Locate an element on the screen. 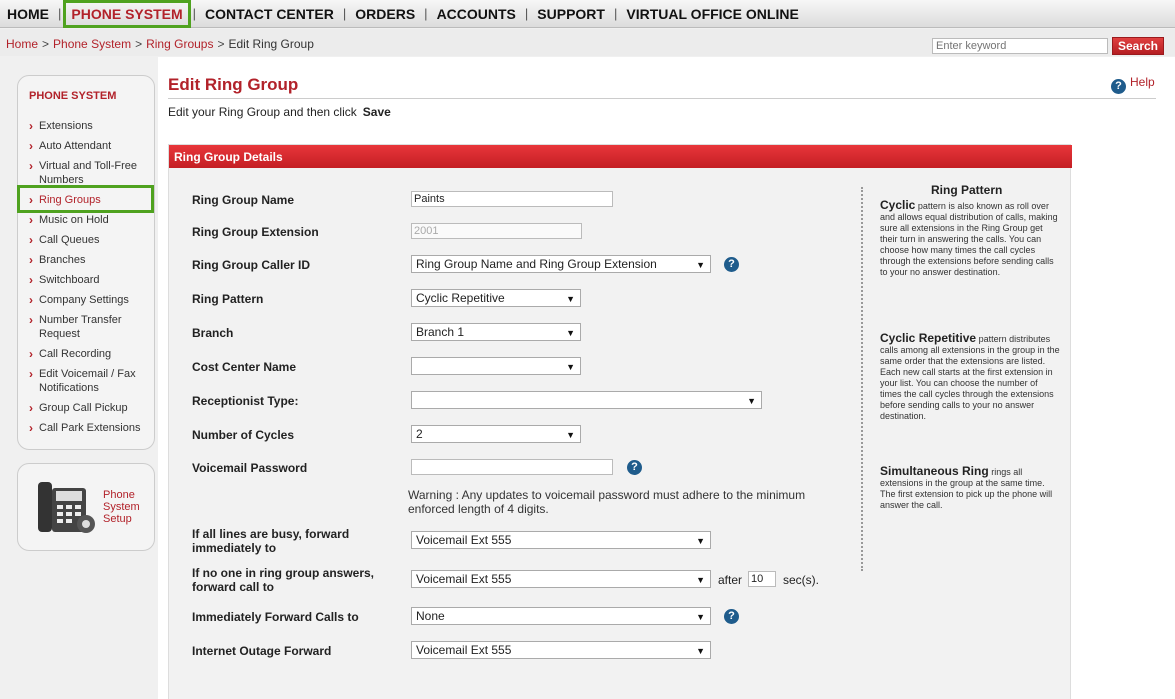 This screenshot has width=1175, height=699. sidebar-title: PHONE SYSTEM is located at coordinates (73, 96).